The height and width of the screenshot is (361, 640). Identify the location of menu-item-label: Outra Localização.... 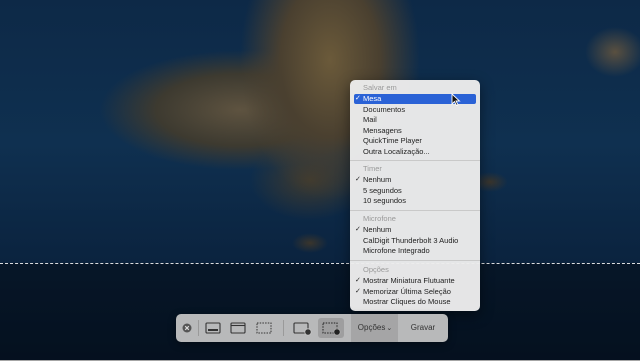
(396, 151).